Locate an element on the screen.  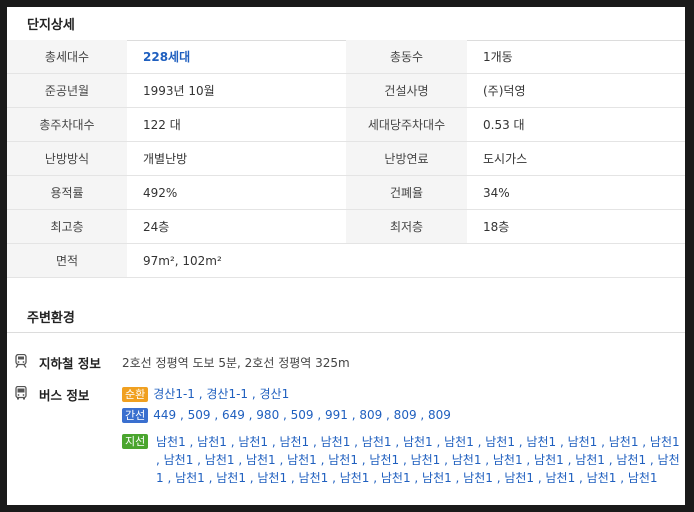
label-max-floor: 최고층 is located at coordinates (67, 226).